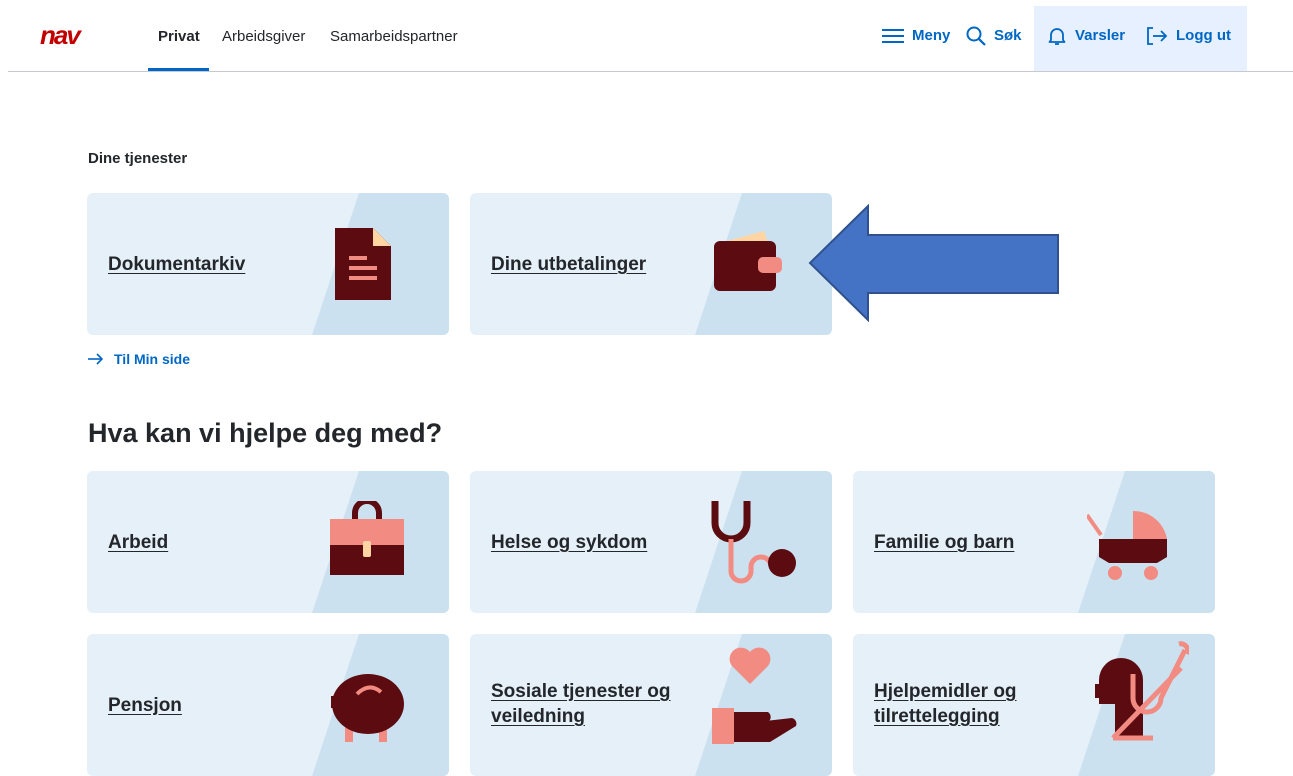  I want to click on arrow-right-icon, so click(96, 359).